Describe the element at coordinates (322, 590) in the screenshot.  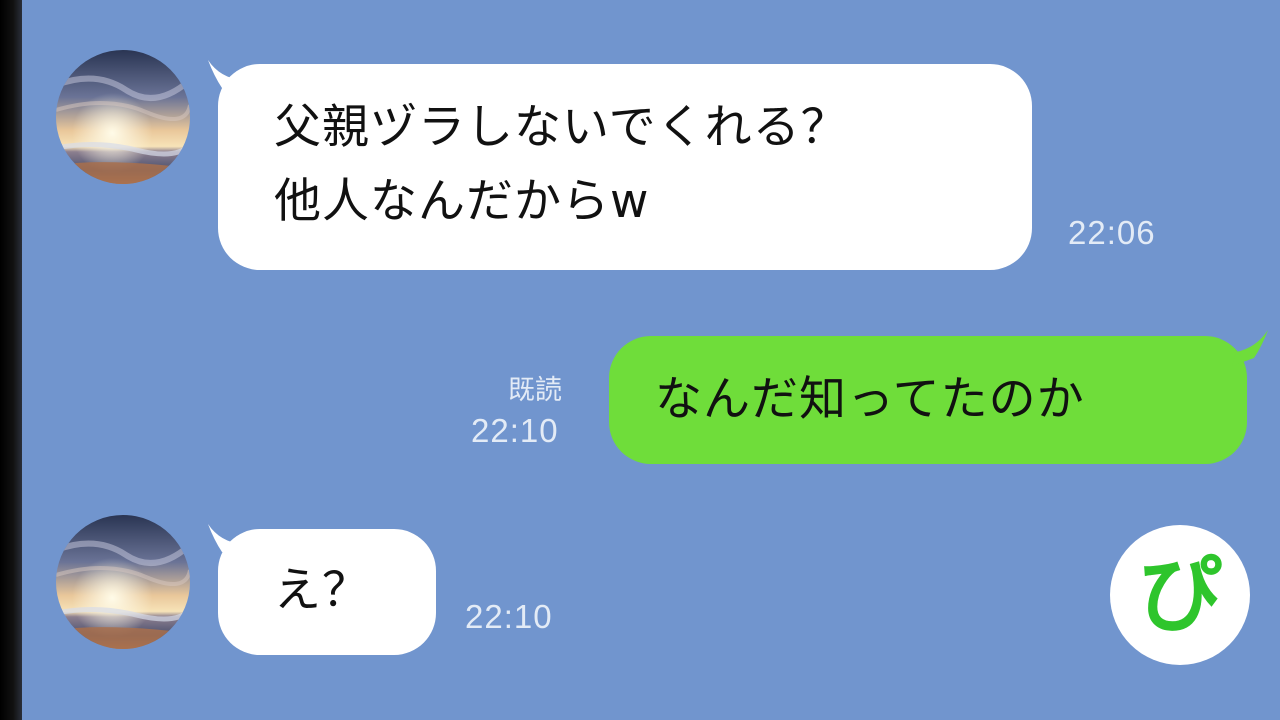
I see `message-line: え？` at that location.